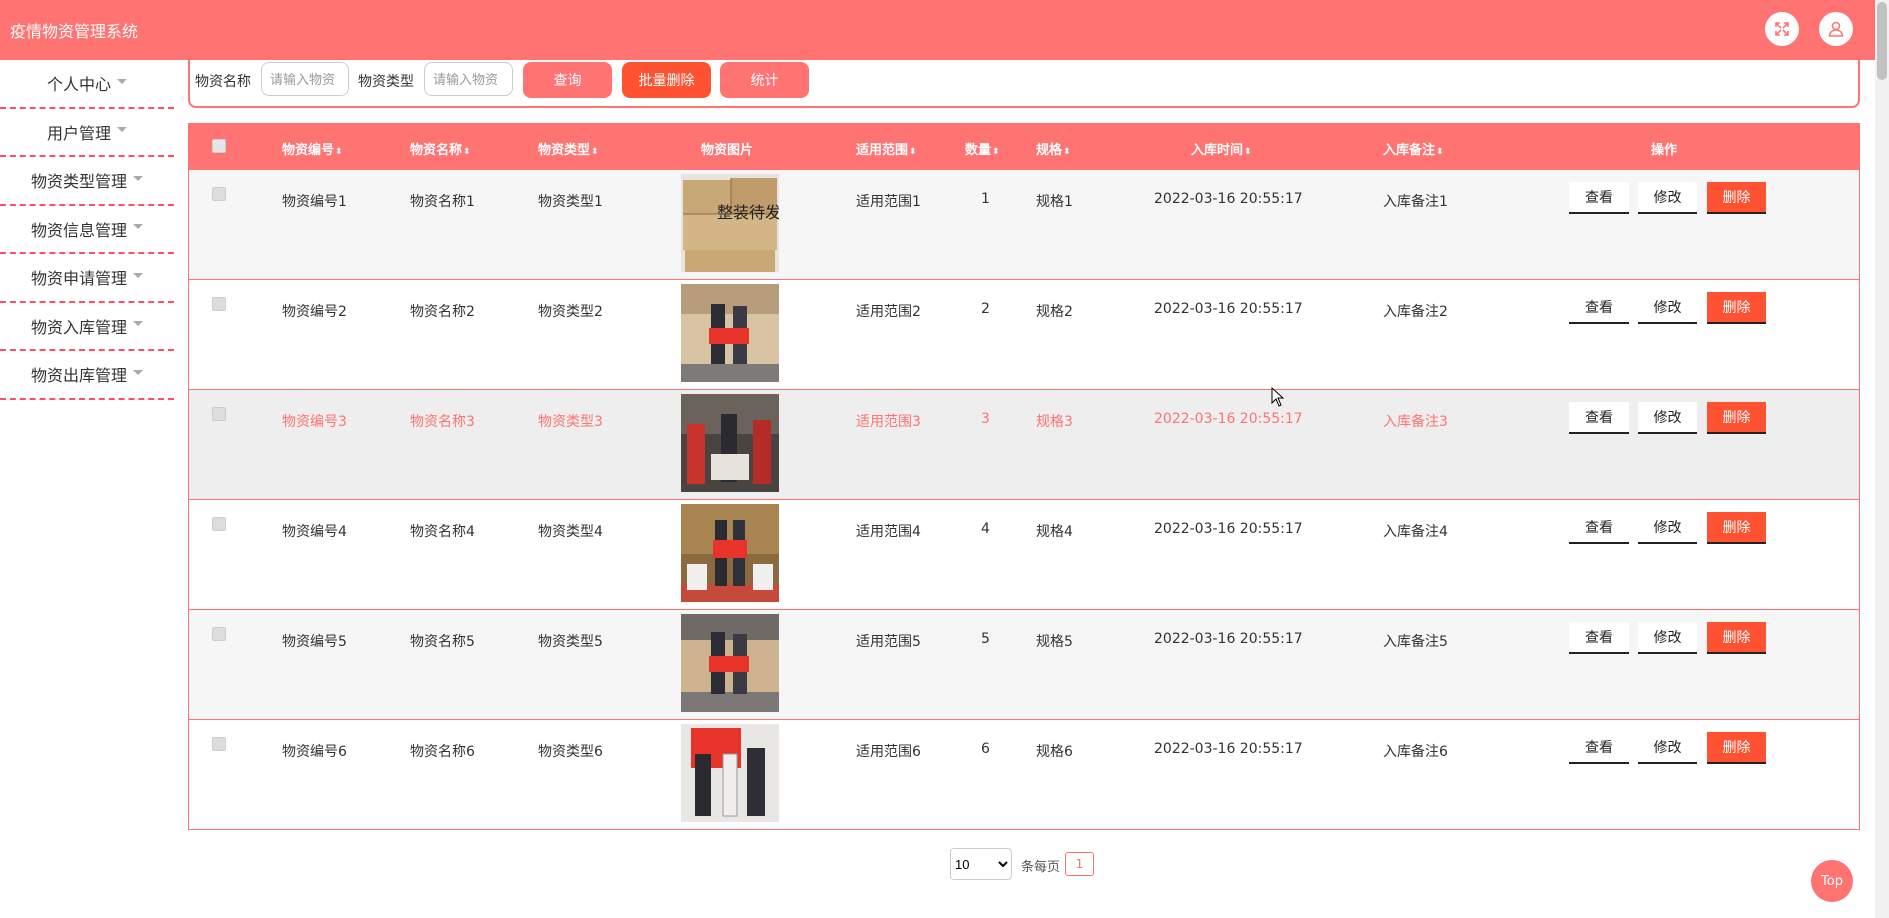 The image size is (1889, 918). I want to click on cell-scope: 适用范围1, so click(888, 202).